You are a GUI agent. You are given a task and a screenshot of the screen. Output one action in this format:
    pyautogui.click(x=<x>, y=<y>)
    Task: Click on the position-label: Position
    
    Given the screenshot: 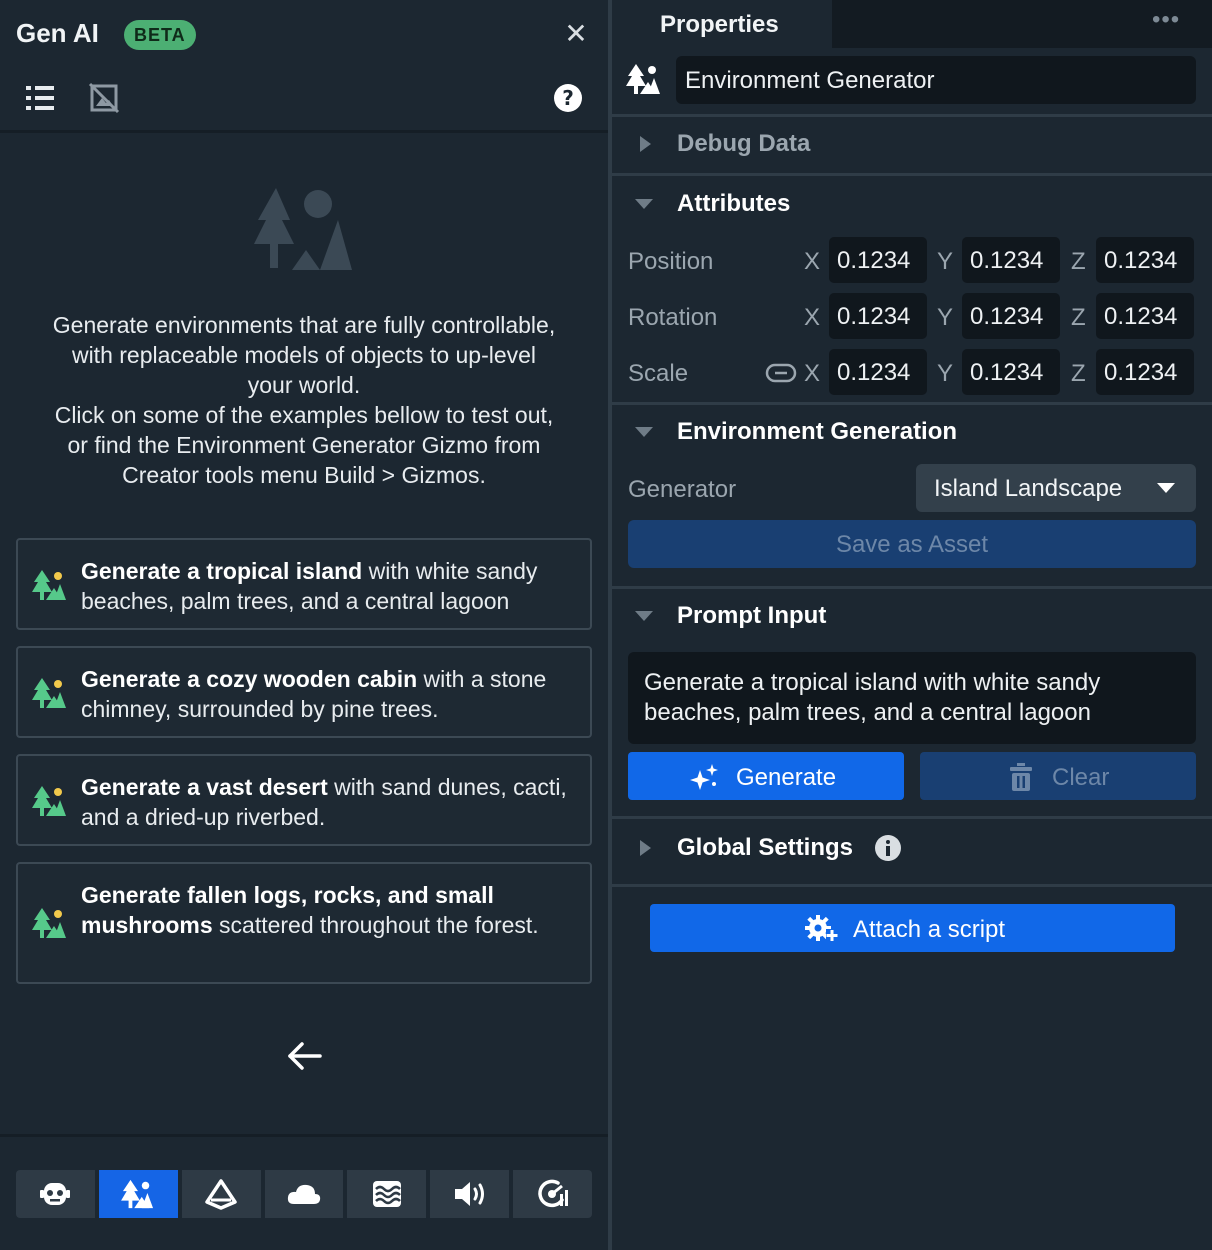 What is the action you would take?
    pyautogui.click(x=671, y=261)
    